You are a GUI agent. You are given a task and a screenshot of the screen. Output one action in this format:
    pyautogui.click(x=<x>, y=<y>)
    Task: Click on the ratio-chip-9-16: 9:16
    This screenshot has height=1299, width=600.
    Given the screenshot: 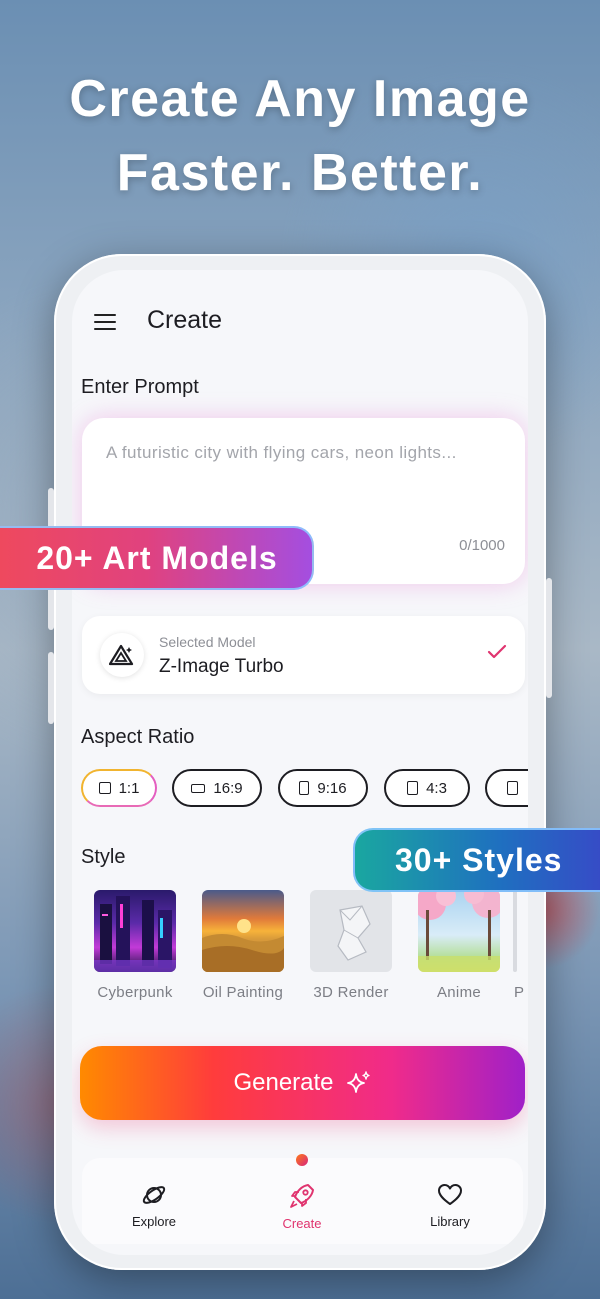 What is the action you would take?
    pyautogui.click(x=323, y=788)
    